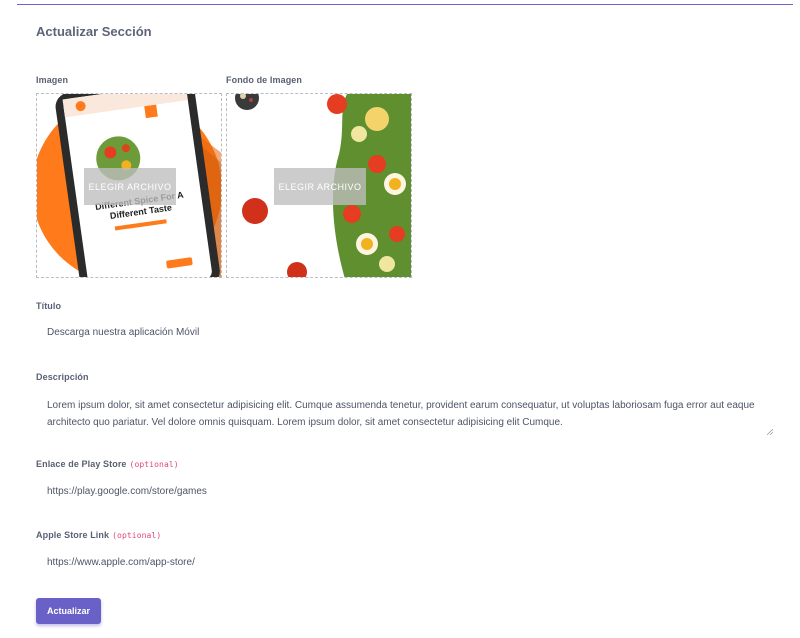 This screenshot has height=638, width=800. What do you see at coordinates (81, 464) in the screenshot?
I see `playstore-label-text: Enlace de Play Store` at bounding box center [81, 464].